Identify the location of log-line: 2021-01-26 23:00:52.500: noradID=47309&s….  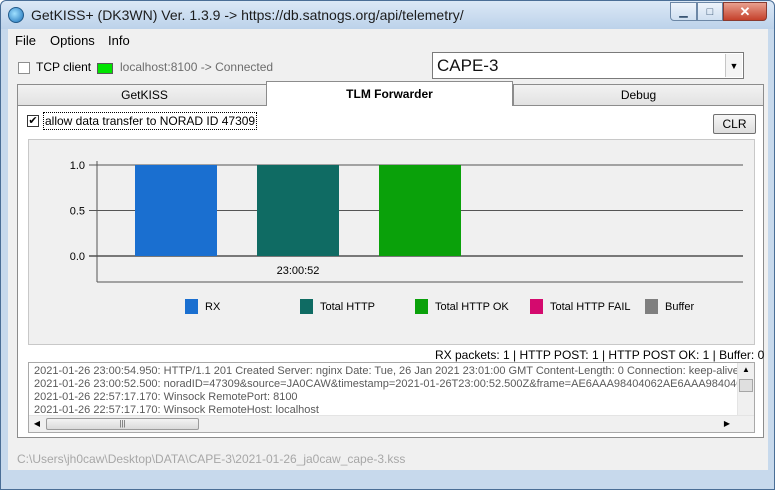
(387, 384).